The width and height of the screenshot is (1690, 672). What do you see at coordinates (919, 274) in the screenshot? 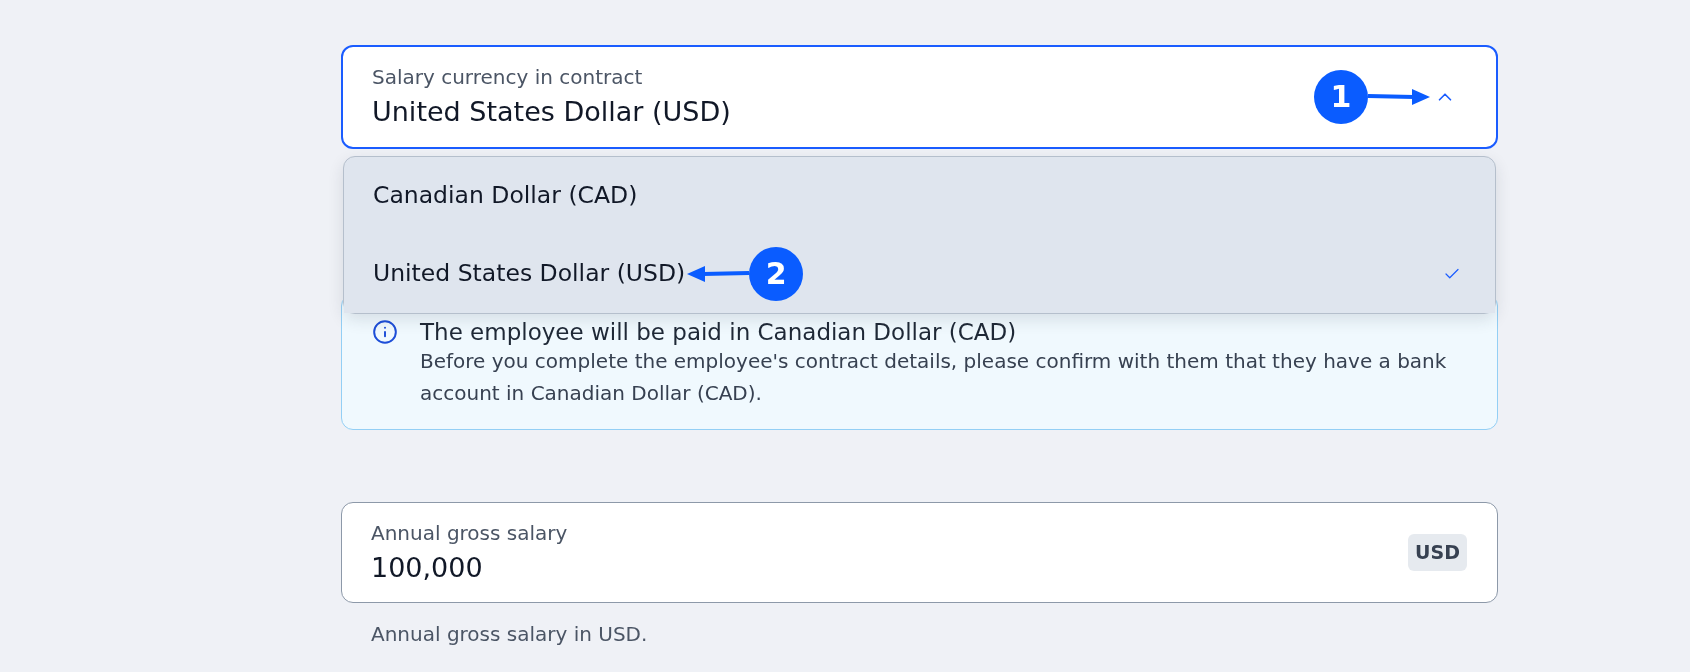
I see `dropdown-option: United States Dollar (USD) 2` at bounding box center [919, 274].